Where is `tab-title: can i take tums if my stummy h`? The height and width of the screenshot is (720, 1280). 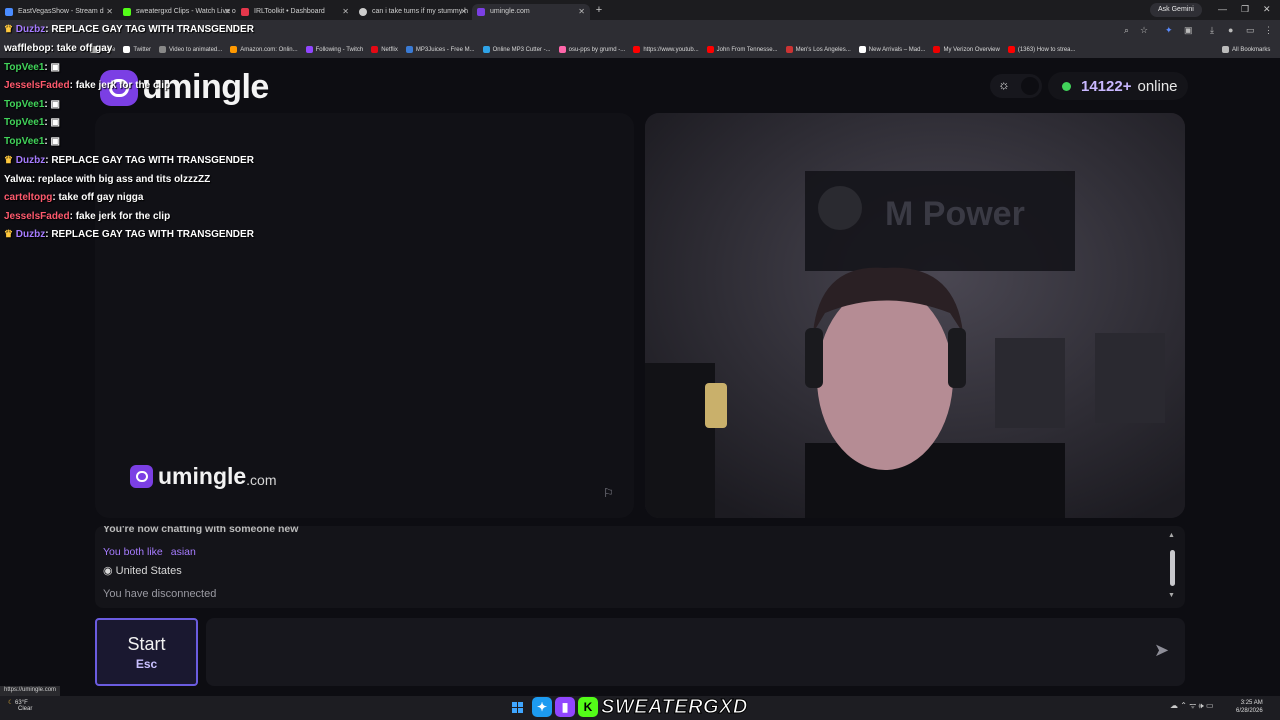 tab-title: can i take tums if my stummy h is located at coordinates (420, 11).